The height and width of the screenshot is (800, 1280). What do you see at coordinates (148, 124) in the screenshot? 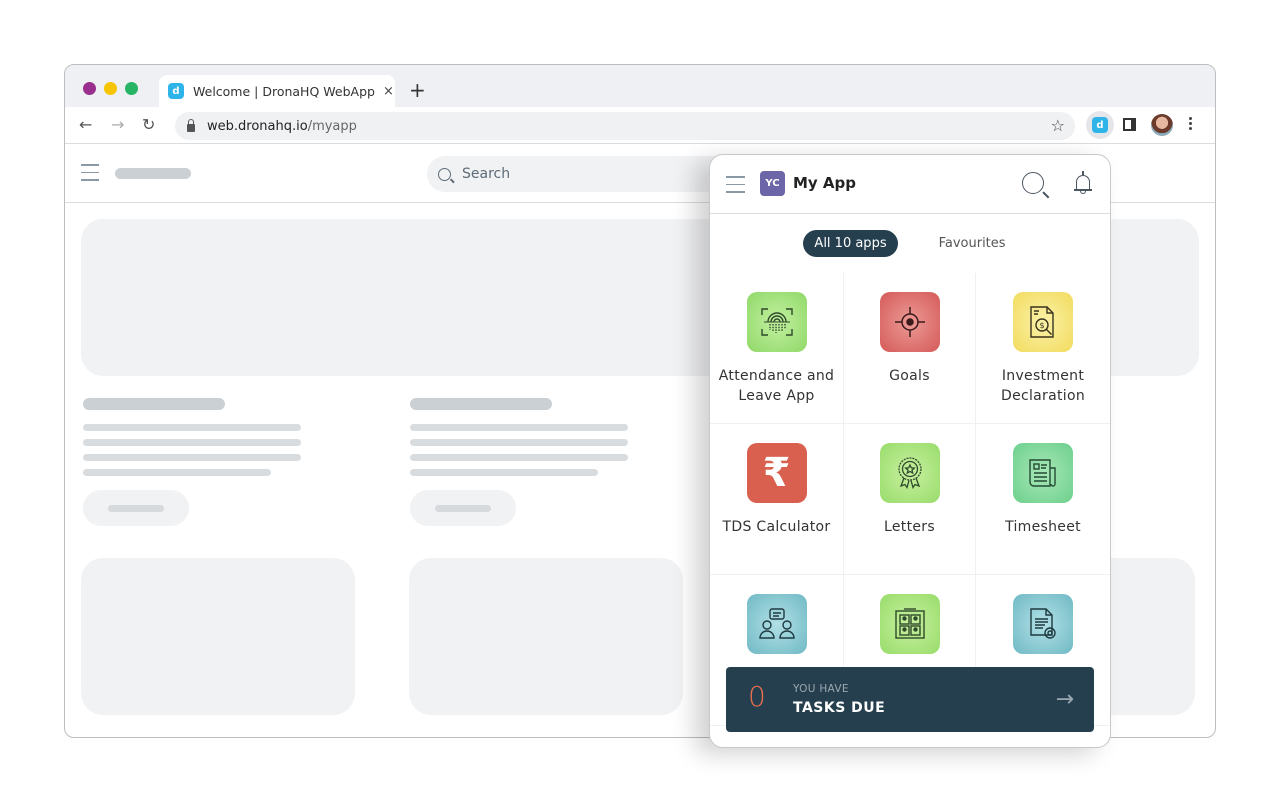
I see `reload-icon: ↻` at bounding box center [148, 124].